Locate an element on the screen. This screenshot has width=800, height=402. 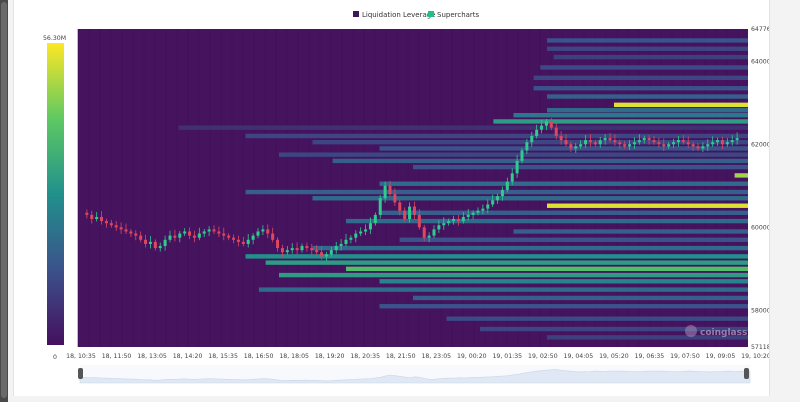
x-tick-label: 19, 06:35 is located at coordinates (650, 356).